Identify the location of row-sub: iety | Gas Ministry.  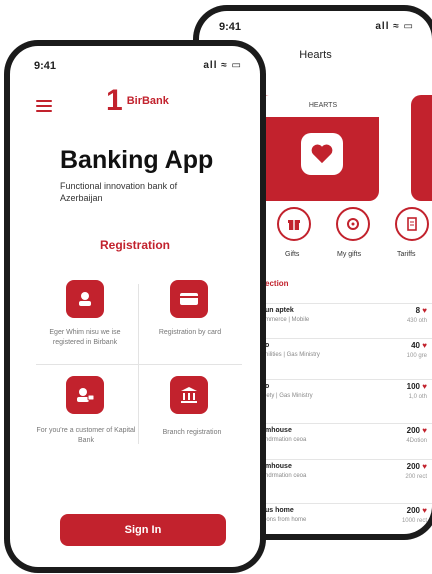
(289, 396).